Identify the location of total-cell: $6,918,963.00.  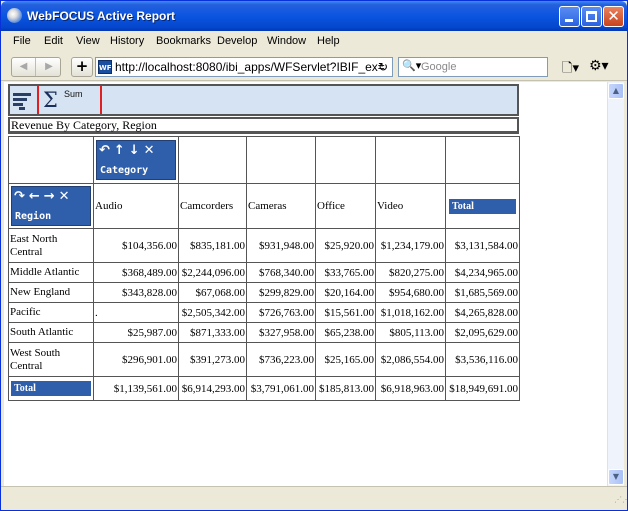
(410, 388).